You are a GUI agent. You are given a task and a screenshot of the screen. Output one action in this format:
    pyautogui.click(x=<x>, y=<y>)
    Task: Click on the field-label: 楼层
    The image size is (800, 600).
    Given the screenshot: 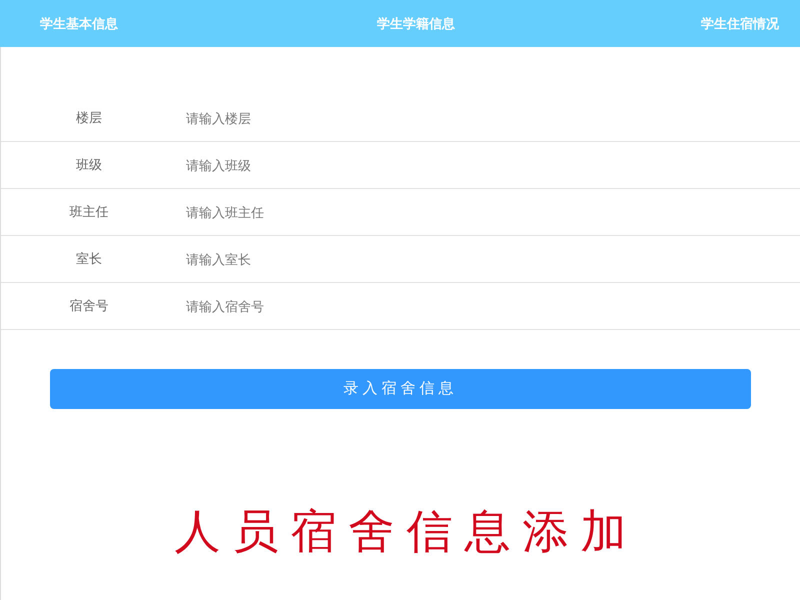 What is the action you would take?
    pyautogui.click(x=89, y=118)
    